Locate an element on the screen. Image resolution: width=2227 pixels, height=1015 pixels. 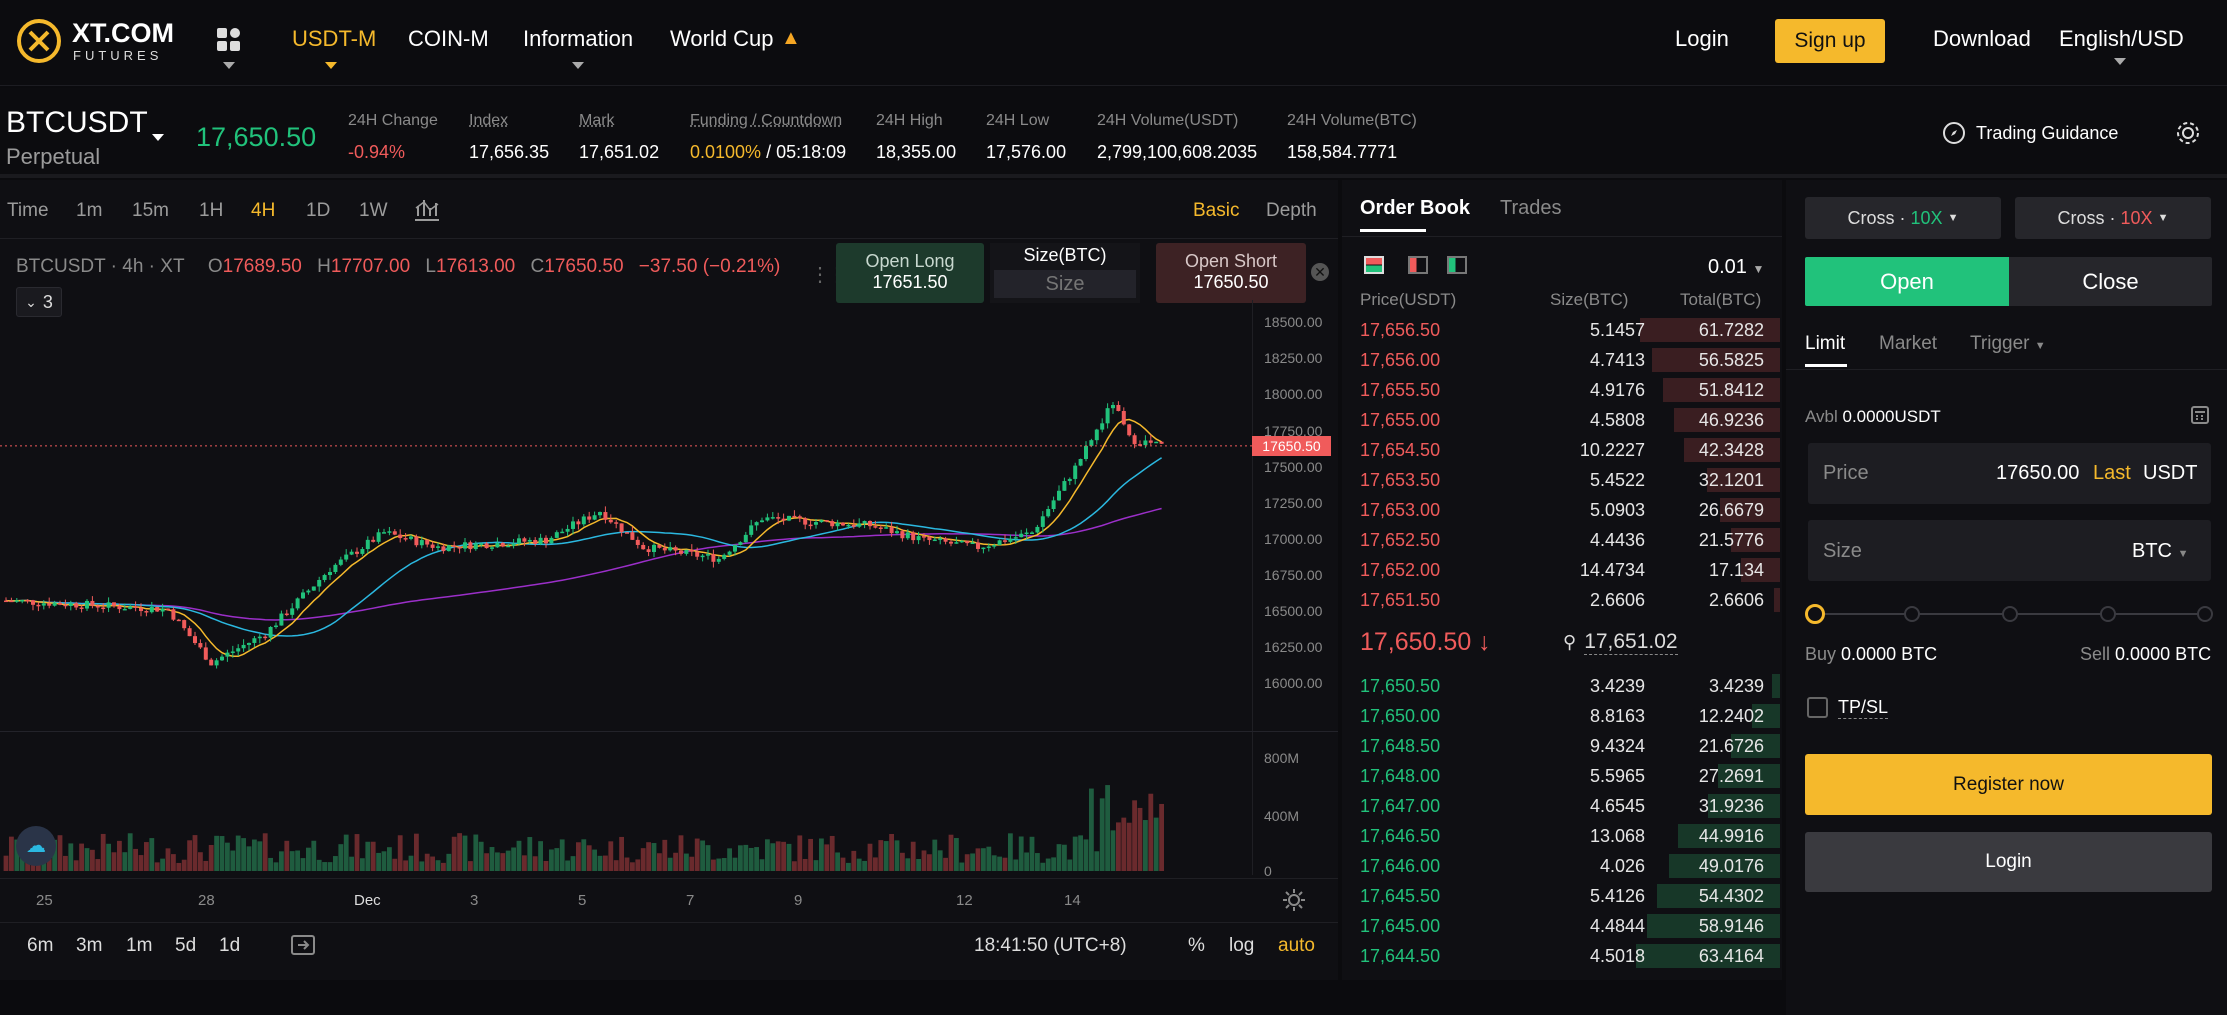
tpsl-checkbox is located at coordinates (1817, 707).